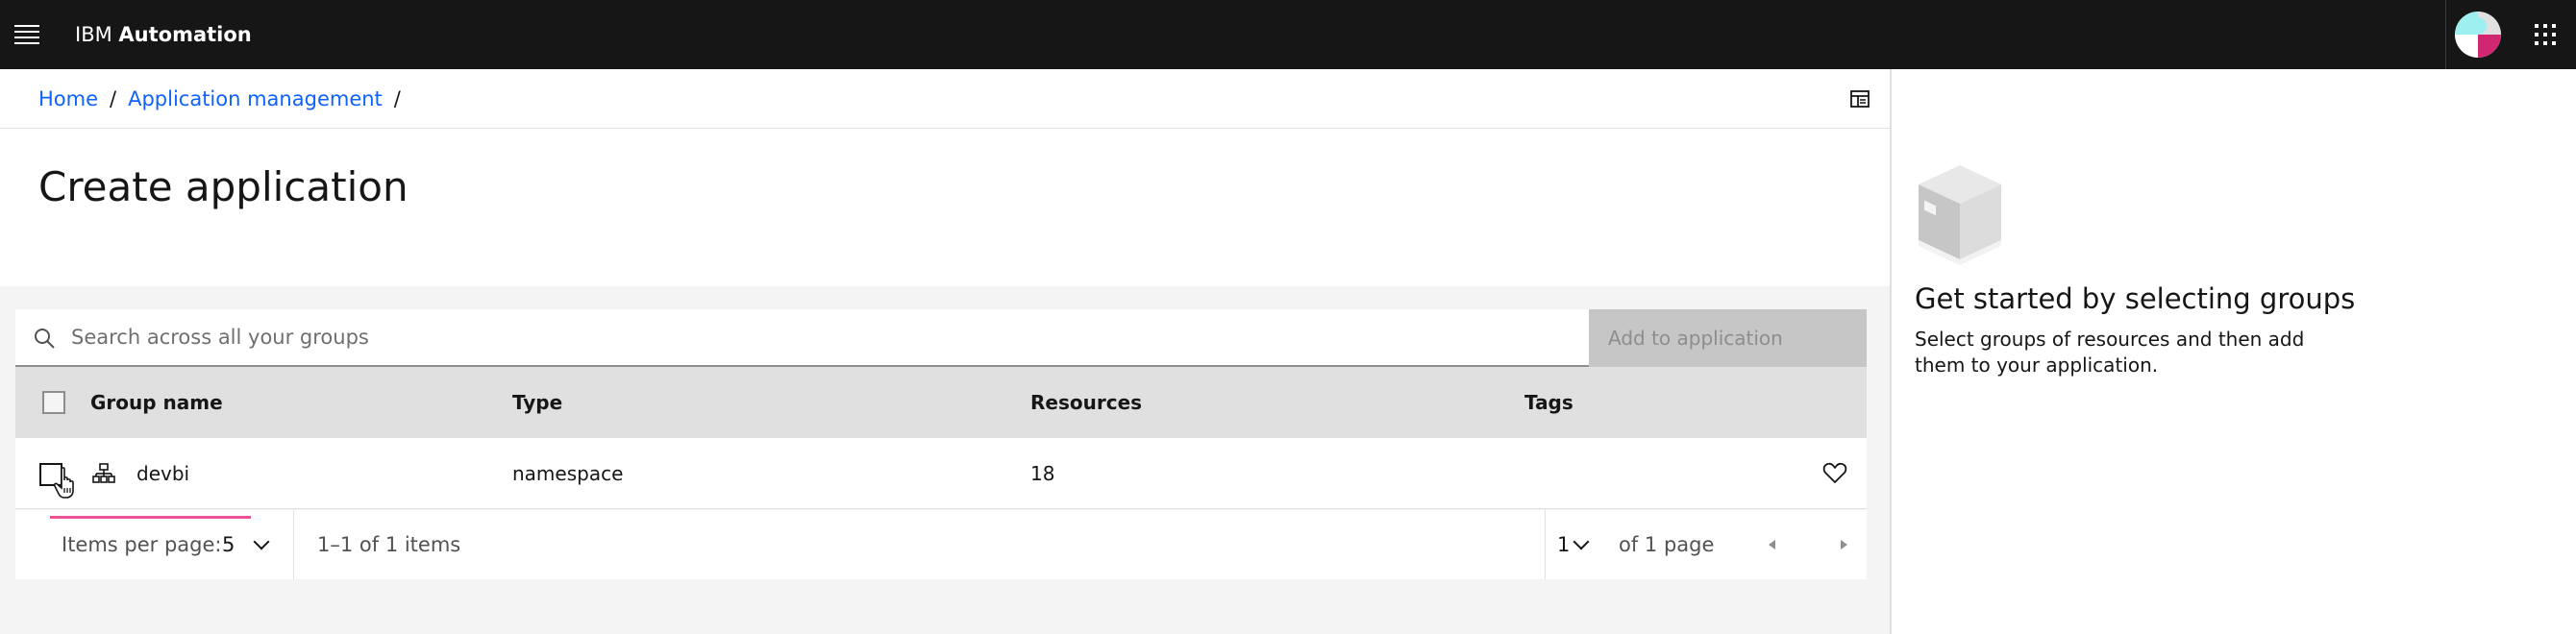  I want to click on brand-prefix: IBM, so click(94, 34).